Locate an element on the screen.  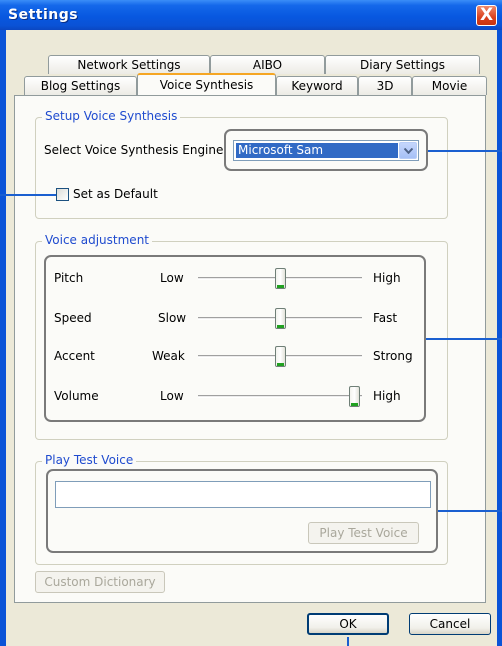
pitch-high-label: High is located at coordinates (387, 278).